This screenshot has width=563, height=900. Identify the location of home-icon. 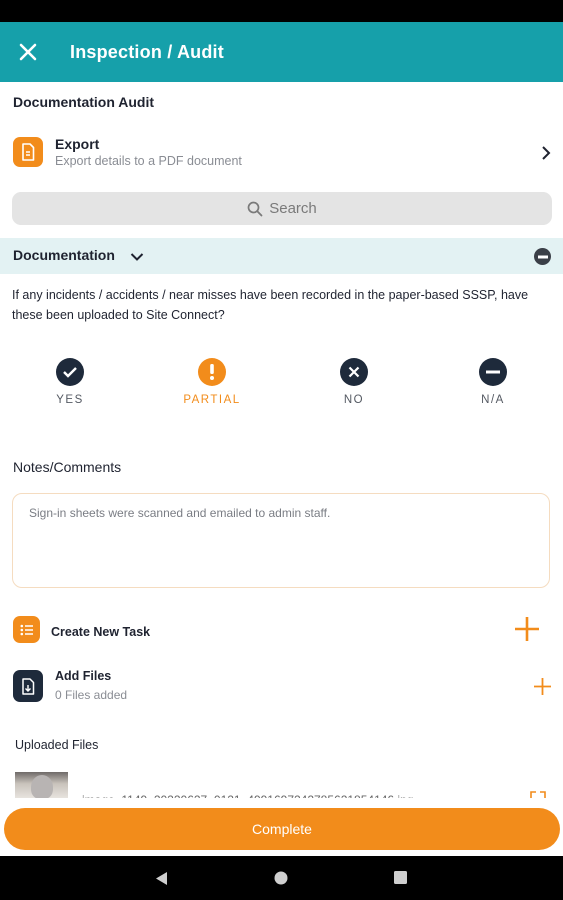
(281, 878).